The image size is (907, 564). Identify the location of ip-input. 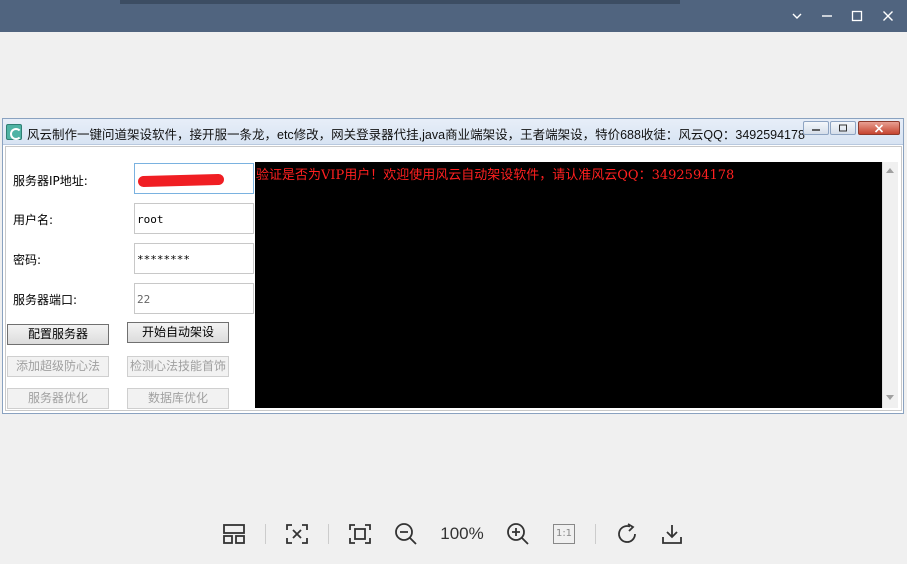
(194, 178).